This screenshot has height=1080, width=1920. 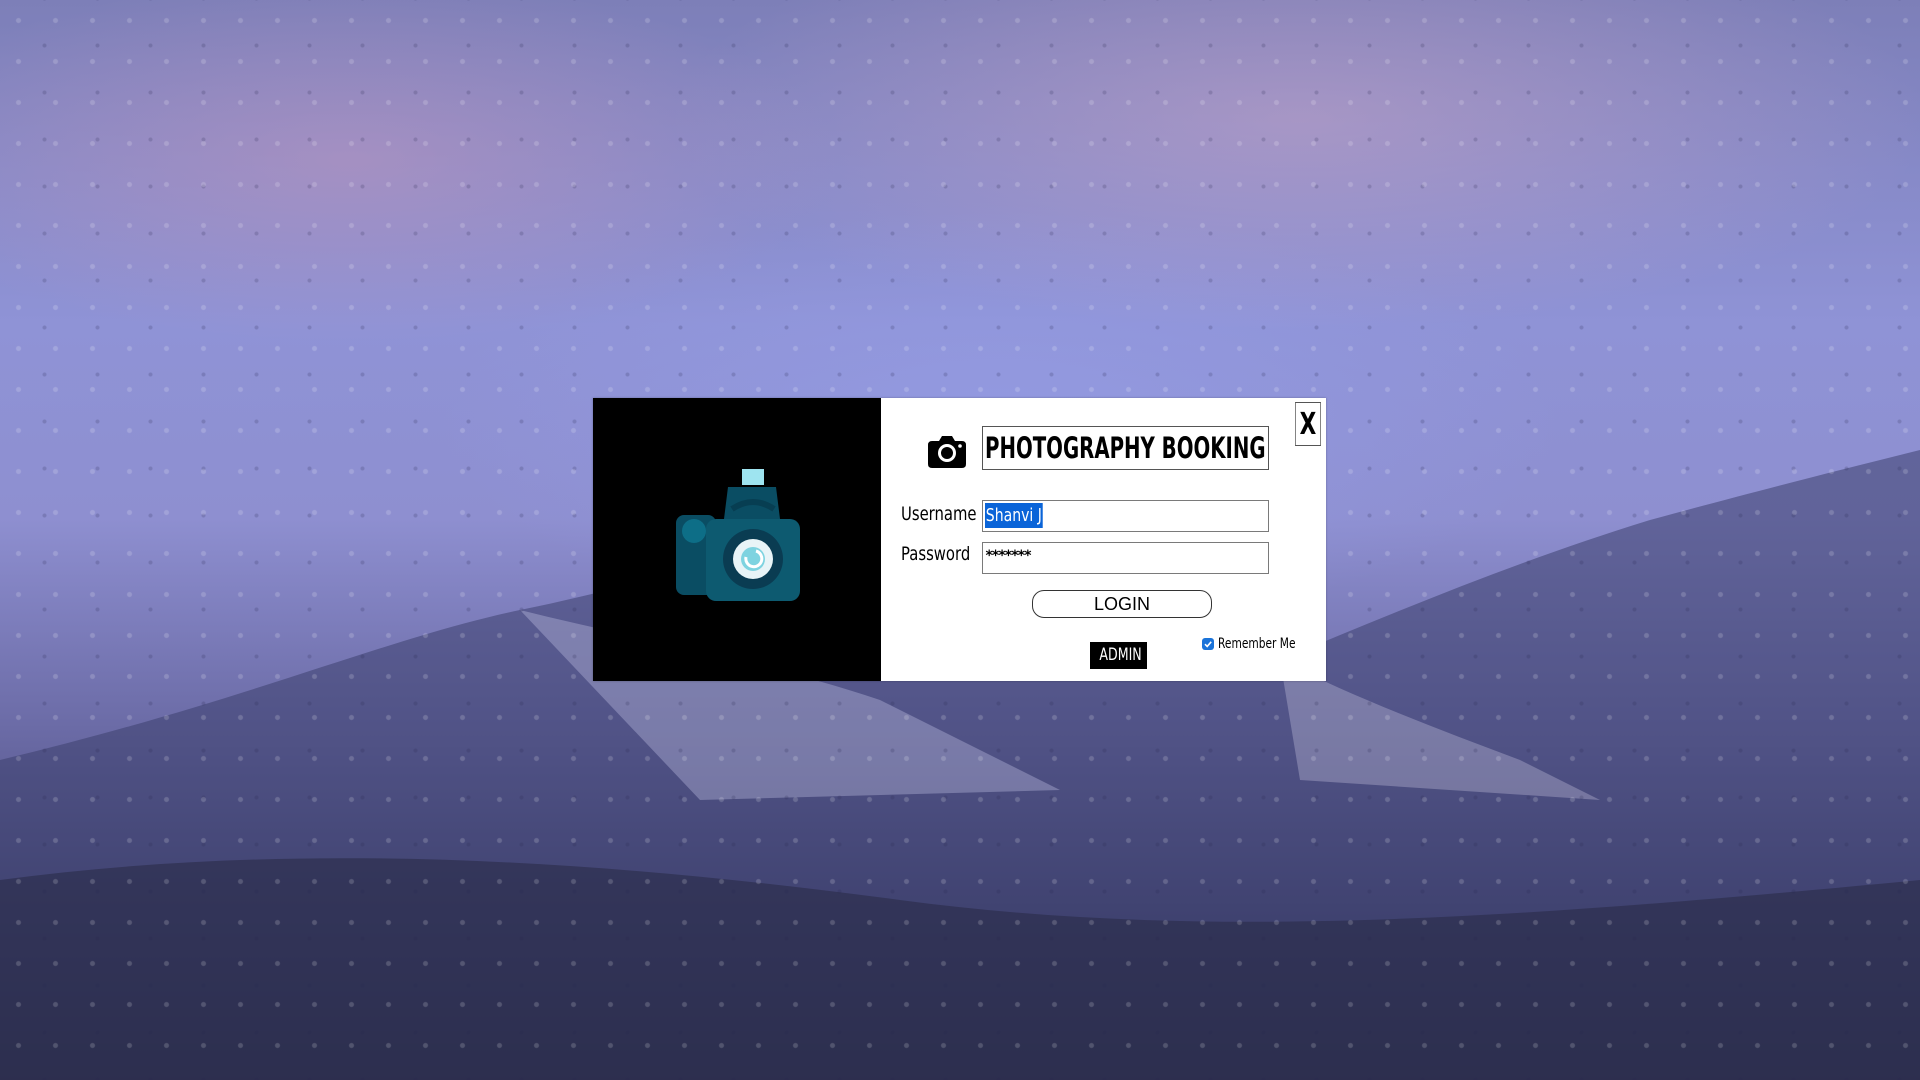 I want to click on app-title-text: PHOTOGRAPHY BOOKING, so click(x=1125, y=448).